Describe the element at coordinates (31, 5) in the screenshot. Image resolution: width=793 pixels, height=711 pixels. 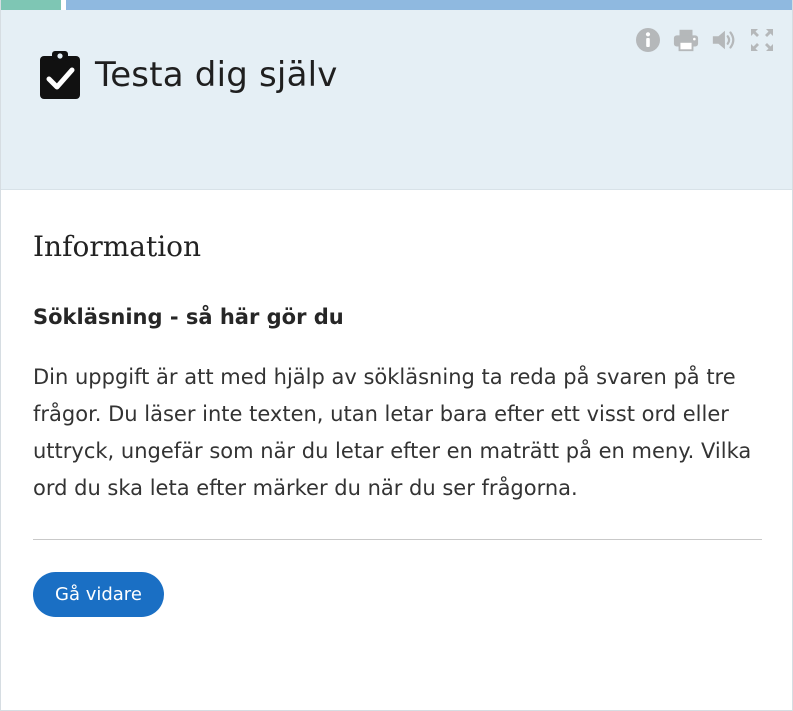
I see `progress-bar-fill` at that location.